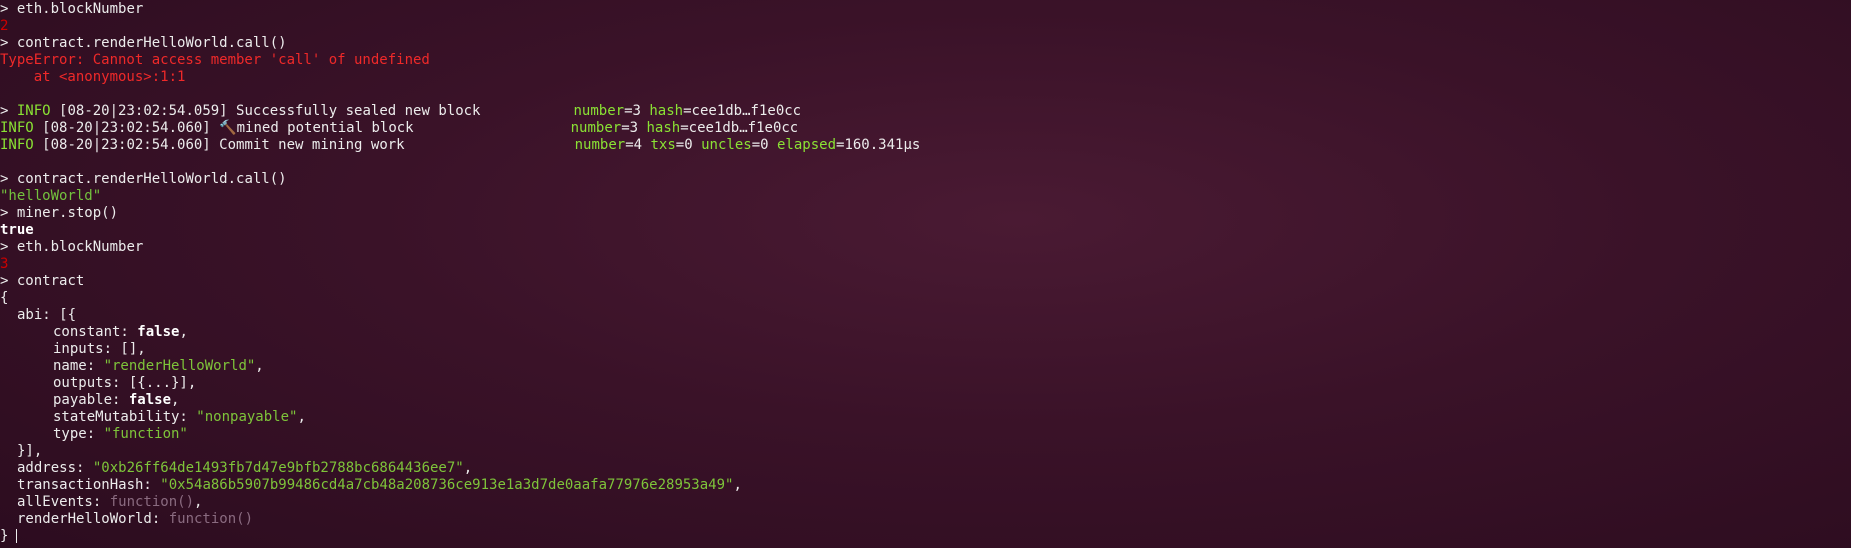 The width and height of the screenshot is (1851, 548). Describe the element at coordinates (116, 400) in the screenshot. I see `object-property: payable: false,` at that location.